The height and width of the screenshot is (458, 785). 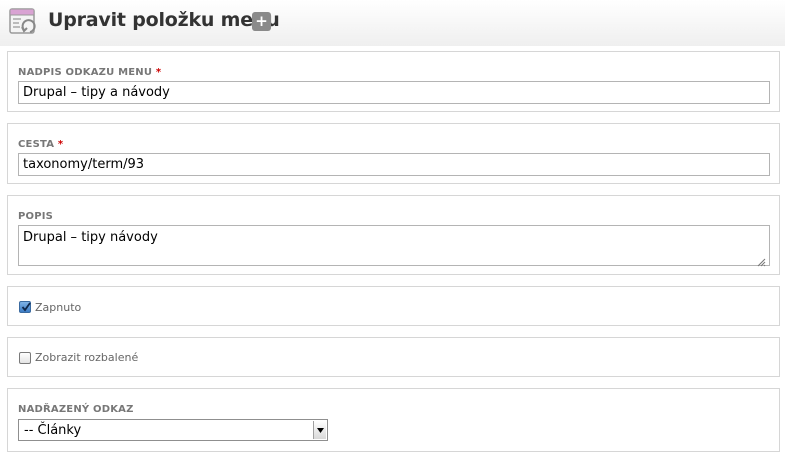 What do you see at coordinates (393, 420) in the screenshot?
I see `parent-field-wrapper: NADŘAZENÝ ODKAZ -- Články` at bounding box center [393, 420].